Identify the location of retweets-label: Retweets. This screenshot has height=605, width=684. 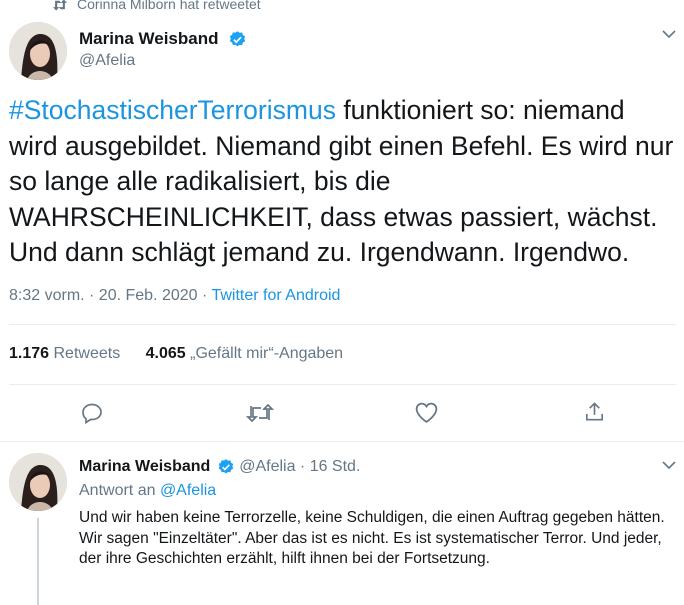
(85, 353).